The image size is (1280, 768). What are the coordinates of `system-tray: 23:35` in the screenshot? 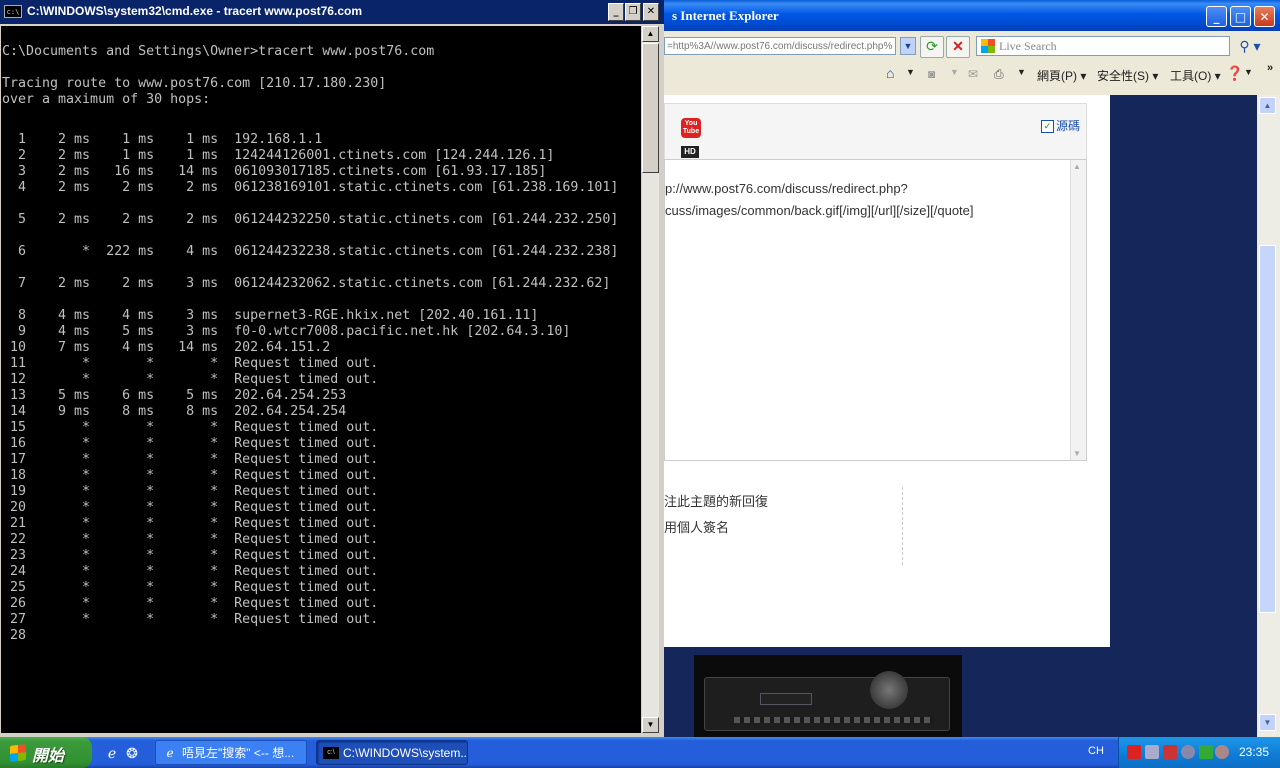 It's located at (1199, 752).